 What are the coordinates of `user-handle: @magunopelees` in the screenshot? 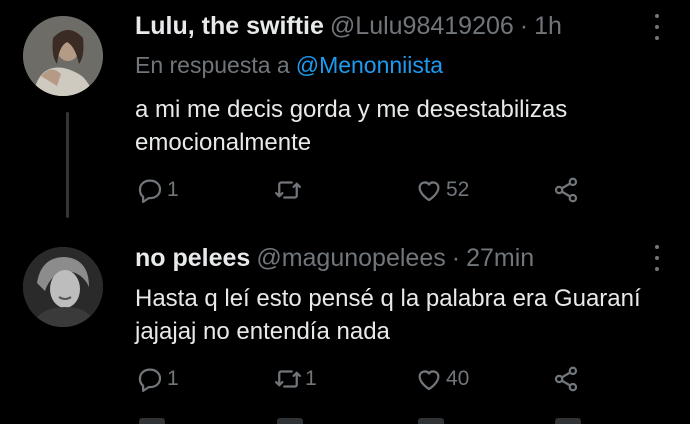 It's located at (350, 258).